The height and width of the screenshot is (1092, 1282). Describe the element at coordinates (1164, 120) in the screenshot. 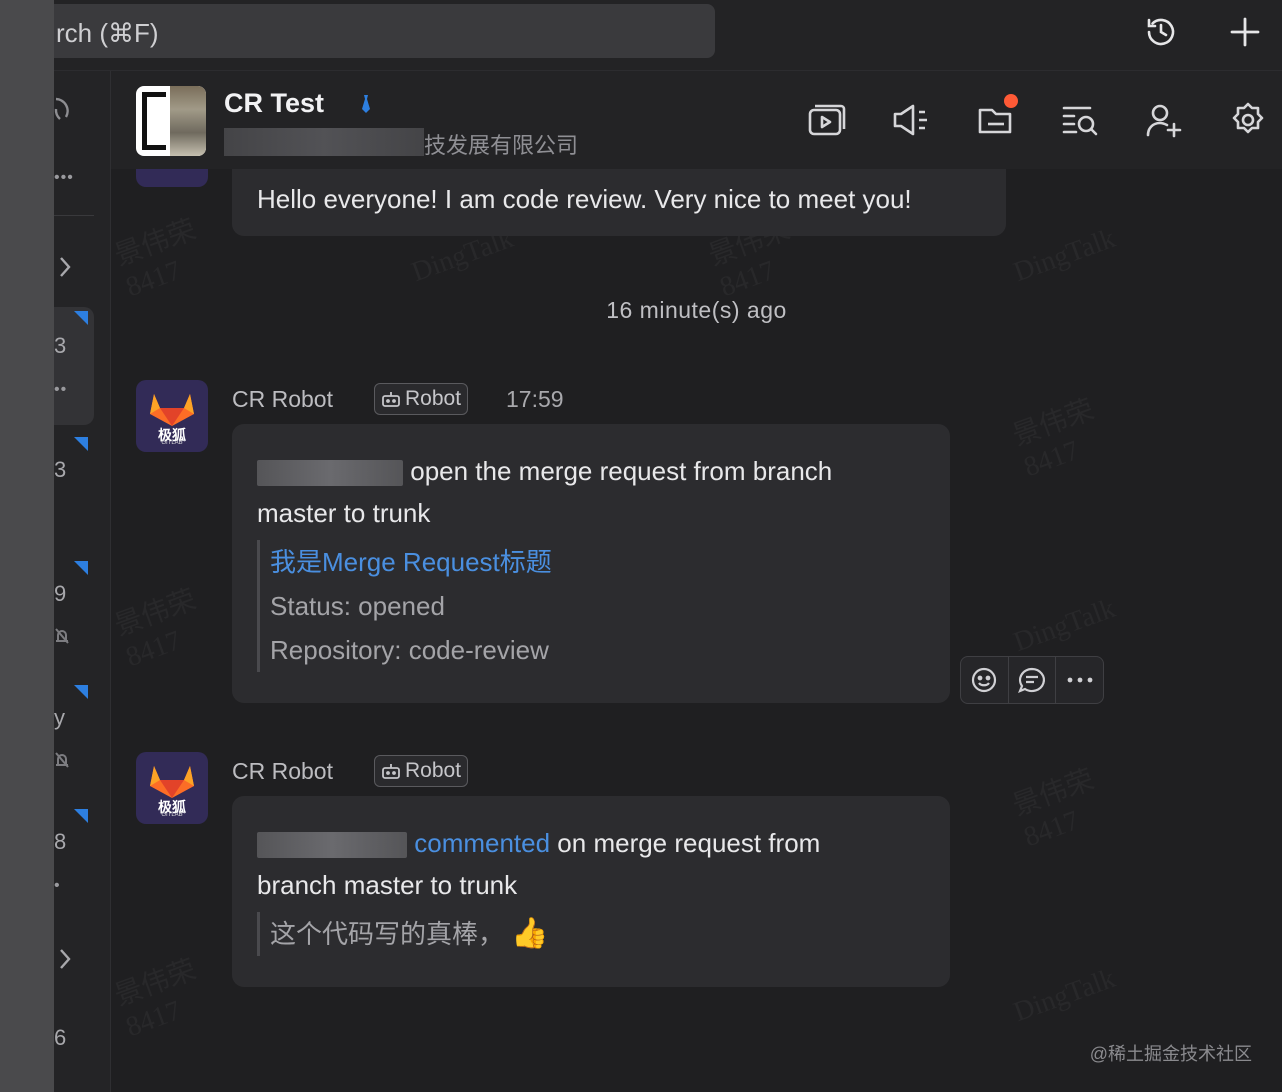

I see `add-member-icon` at that location.